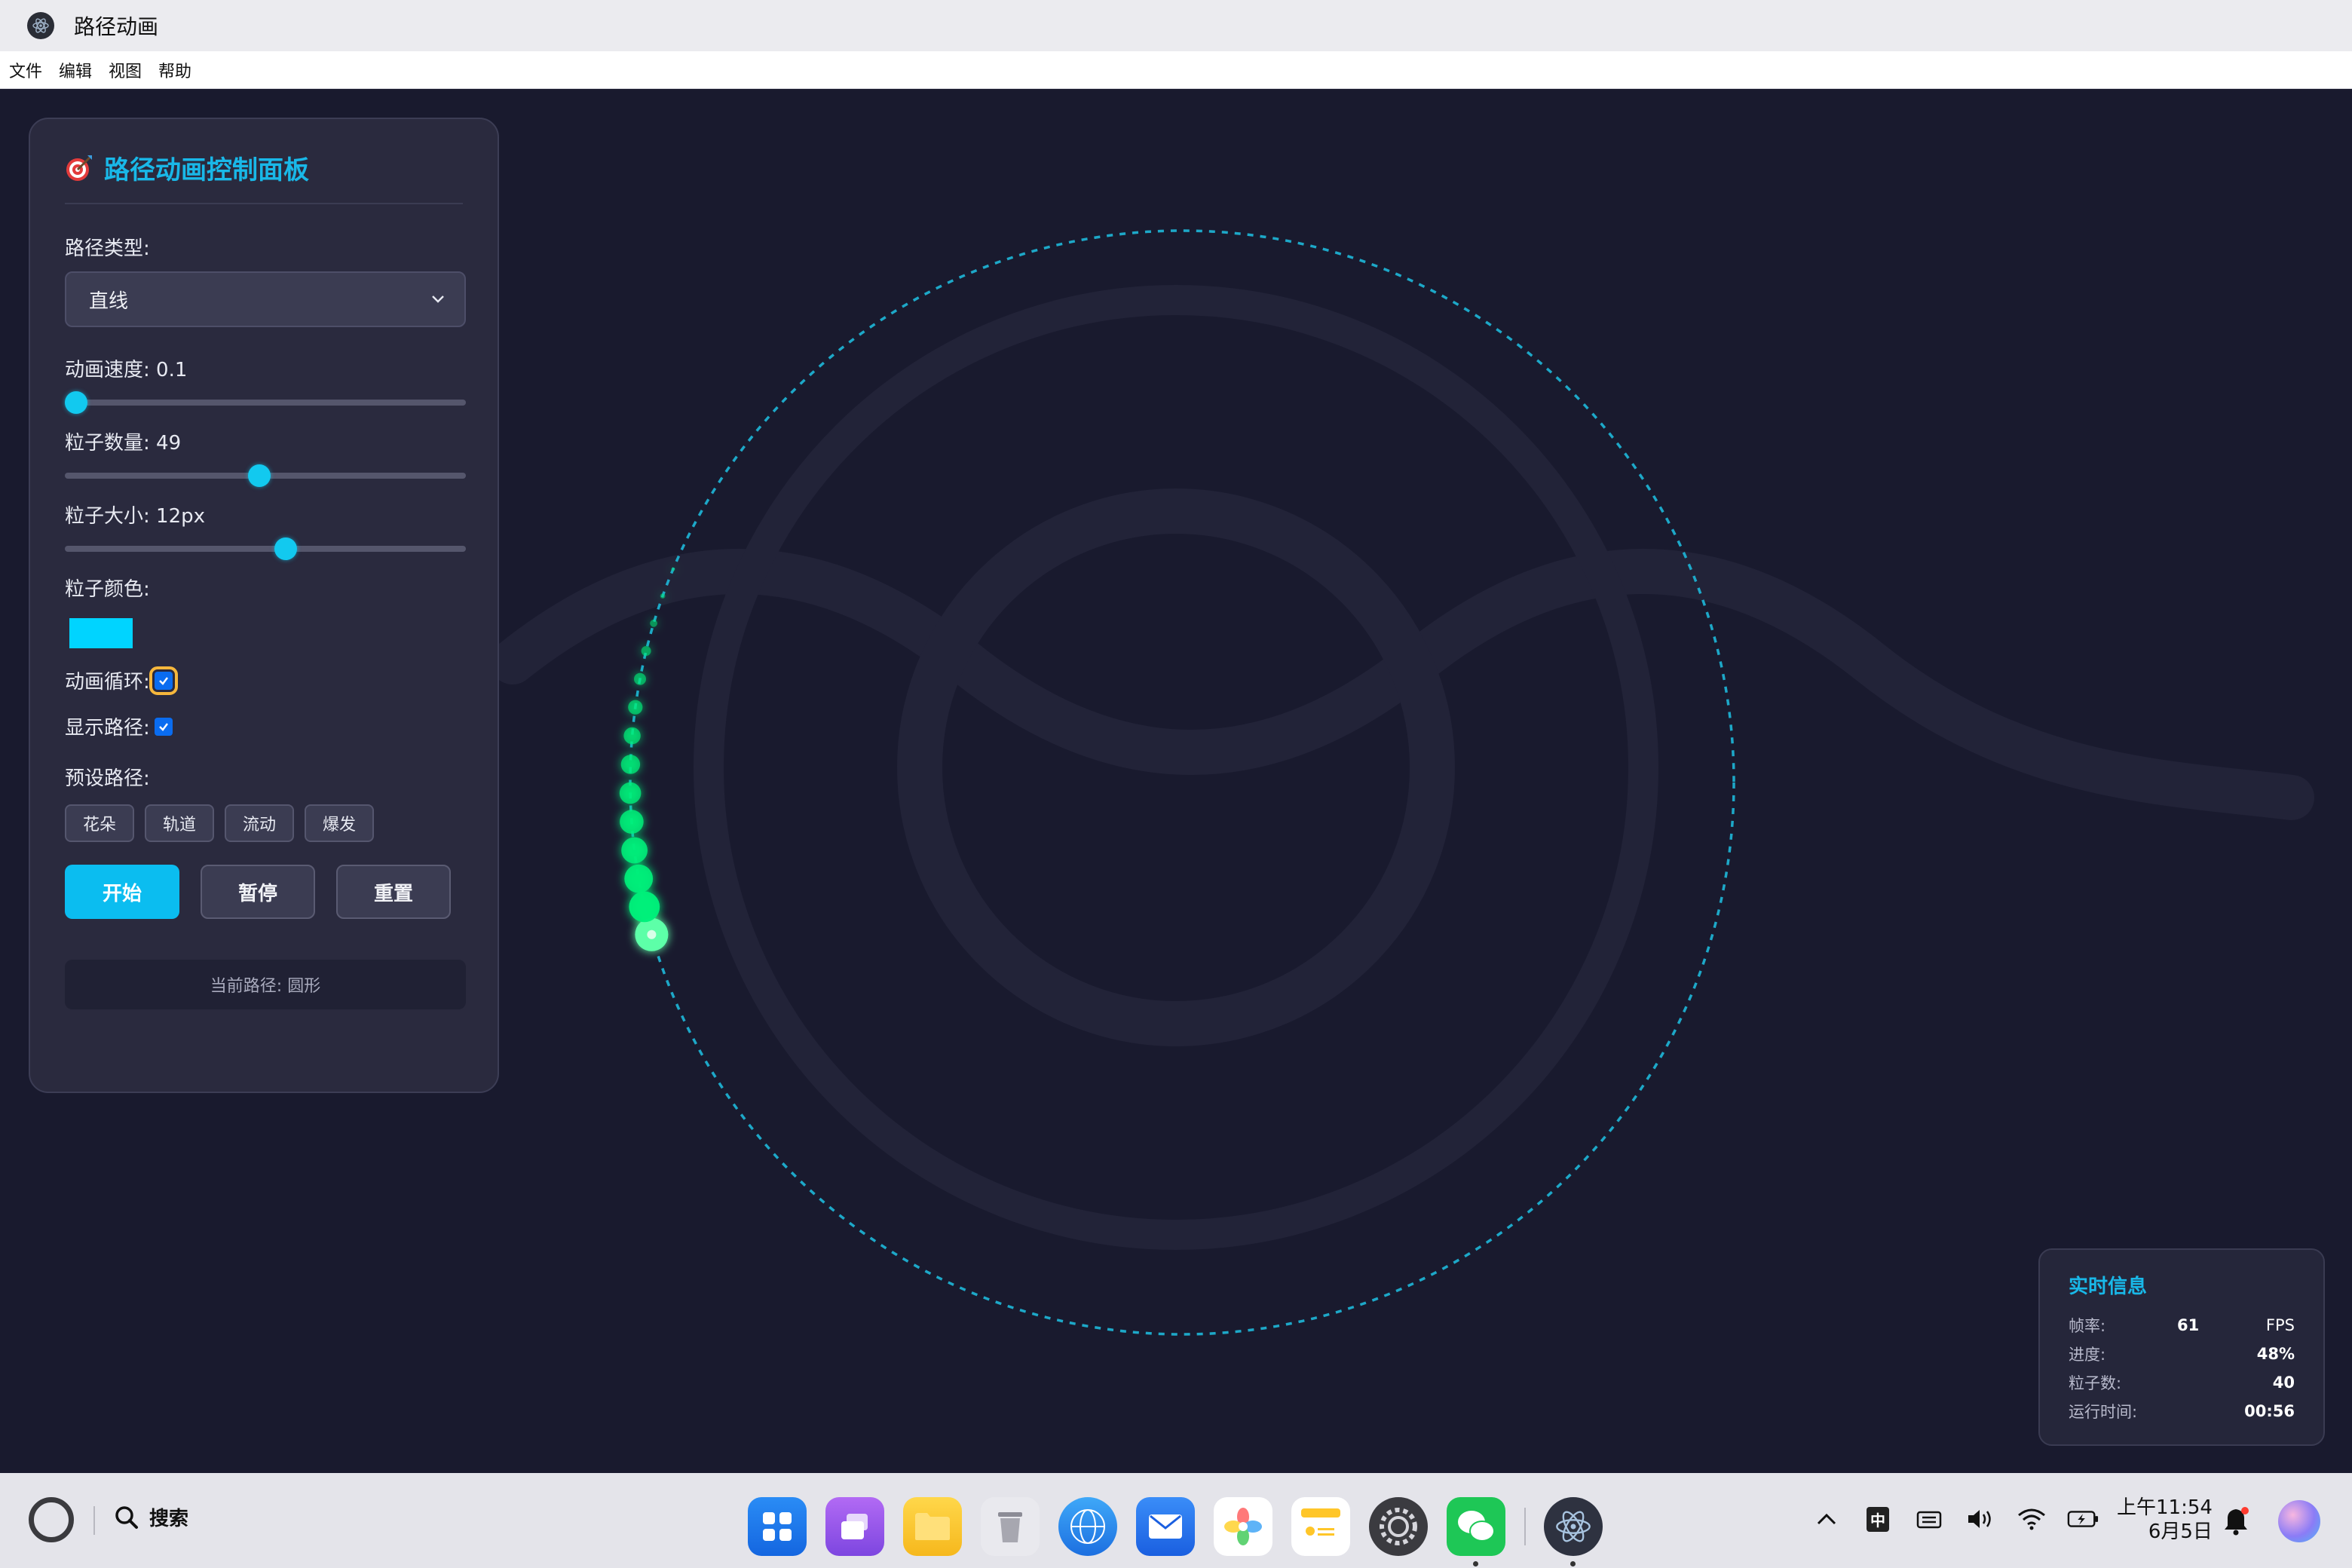  I want to click on preset-flower-button: 花朵, so click(100, 823).